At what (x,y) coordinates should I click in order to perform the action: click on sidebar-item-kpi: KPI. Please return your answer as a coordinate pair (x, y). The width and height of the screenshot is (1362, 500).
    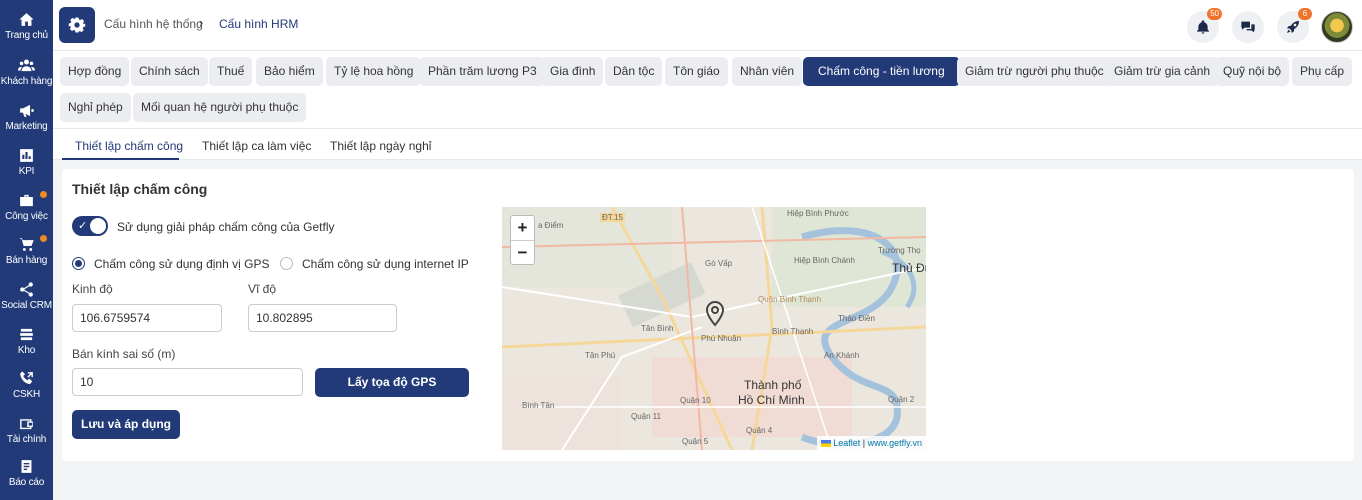
    Looking at the image, I should click on (26, 167).